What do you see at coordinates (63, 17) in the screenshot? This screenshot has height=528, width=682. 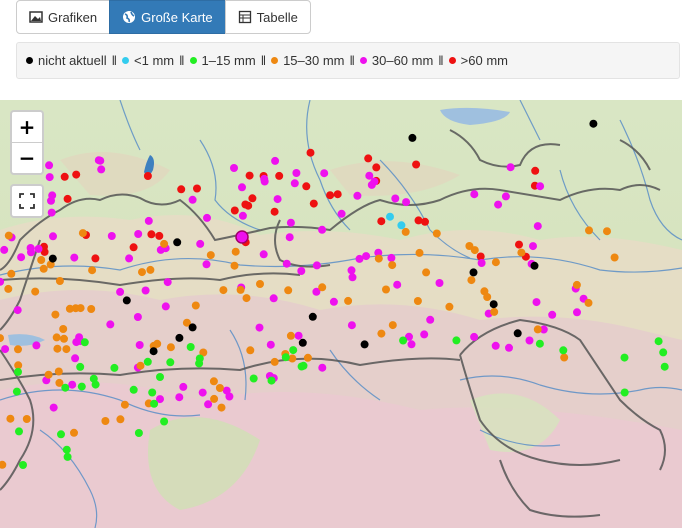 I see `tab-grafiken: Grafiken` at bounding box center [63, 17].